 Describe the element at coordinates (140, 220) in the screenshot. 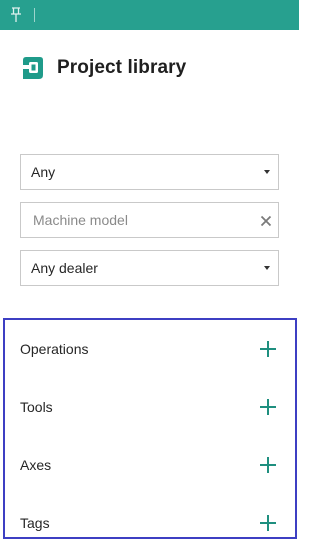

I see `machine-model-input` at that location.